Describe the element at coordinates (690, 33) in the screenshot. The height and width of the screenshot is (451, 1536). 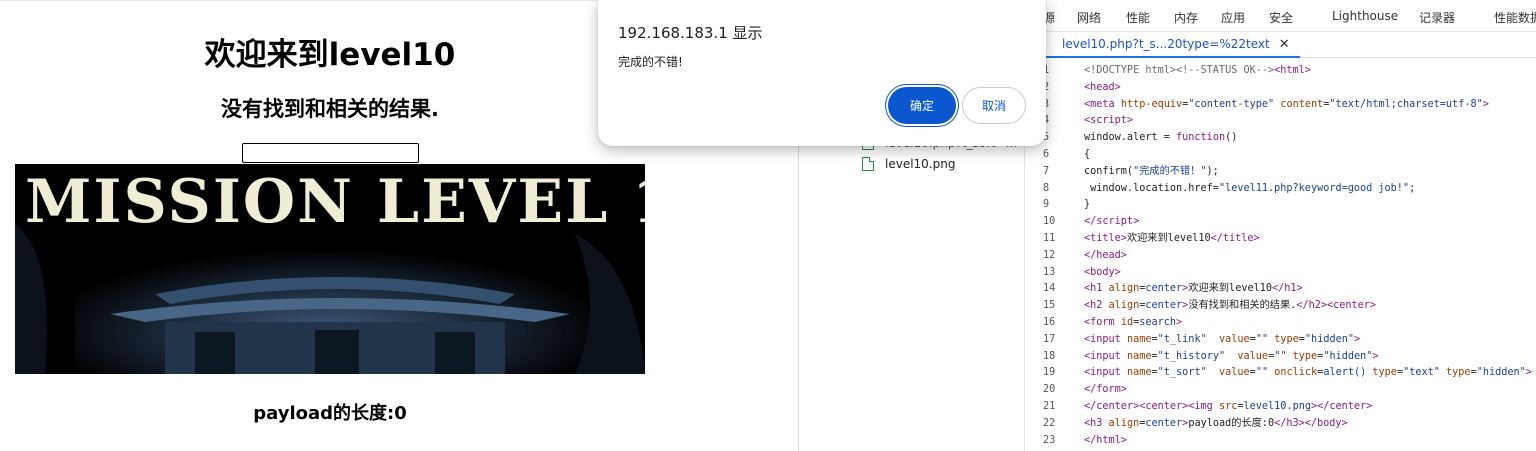
I see `dialog-title: 192.168.183.1 显示` at that location.